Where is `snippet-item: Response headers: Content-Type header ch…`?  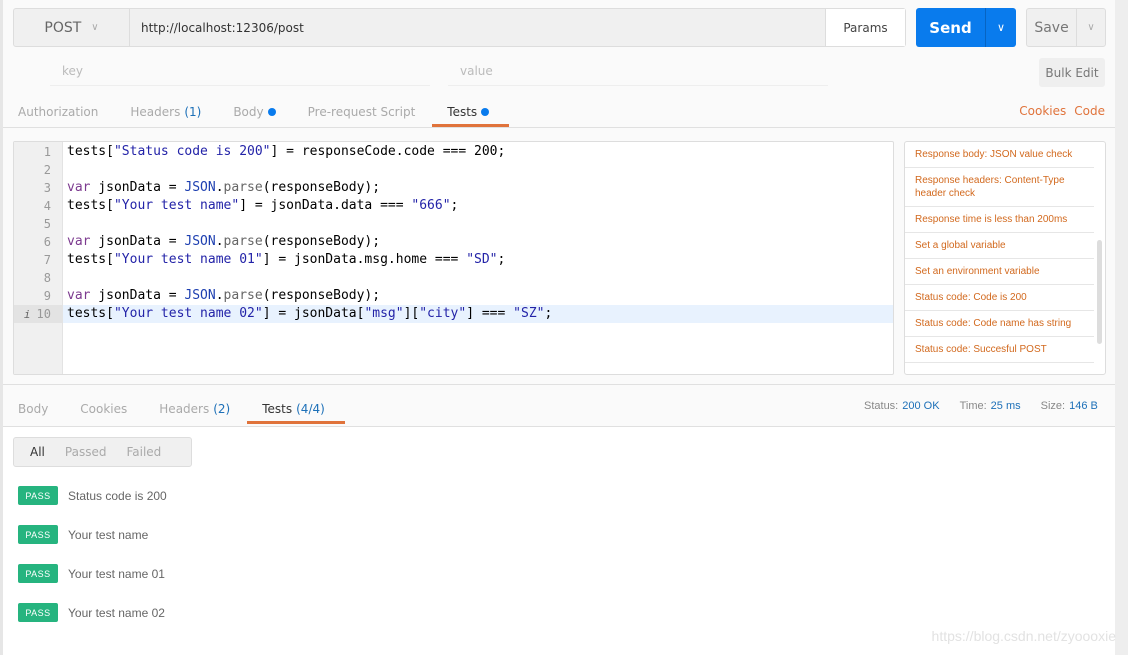 snippet-item: Response headers: Content-Type header ch… is located at coordinates (999, 187).